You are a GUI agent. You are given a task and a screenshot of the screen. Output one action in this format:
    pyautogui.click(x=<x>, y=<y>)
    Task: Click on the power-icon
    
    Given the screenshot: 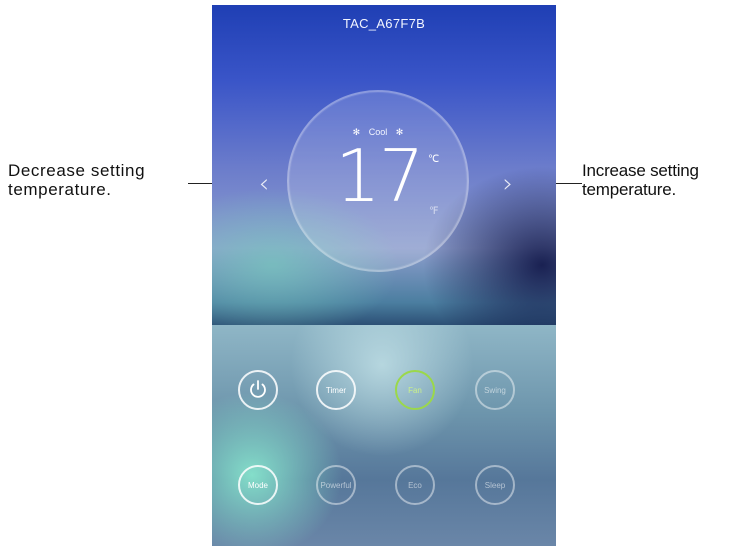 What is the action you would take?
    pyautogui.click(x=258, y=389)
    